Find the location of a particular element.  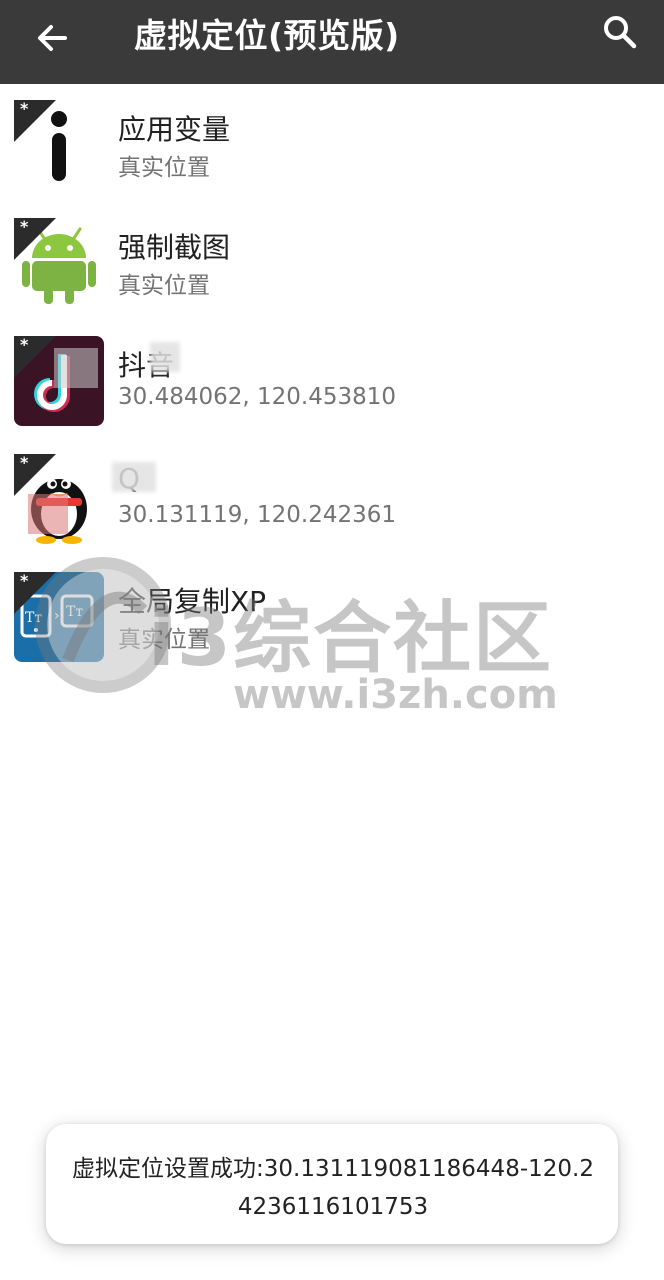

page-title: 虚拟定位(预览版) is located at coordinates (267, 35).